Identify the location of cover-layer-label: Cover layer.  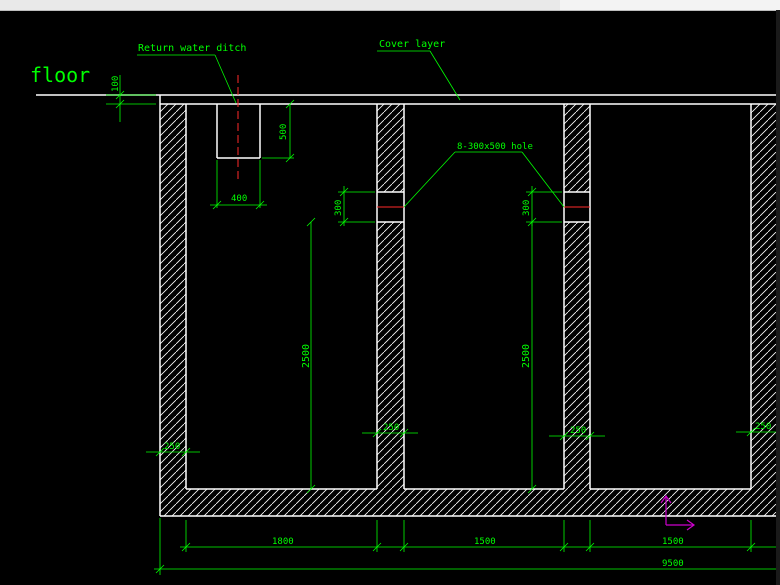
(412, 44).